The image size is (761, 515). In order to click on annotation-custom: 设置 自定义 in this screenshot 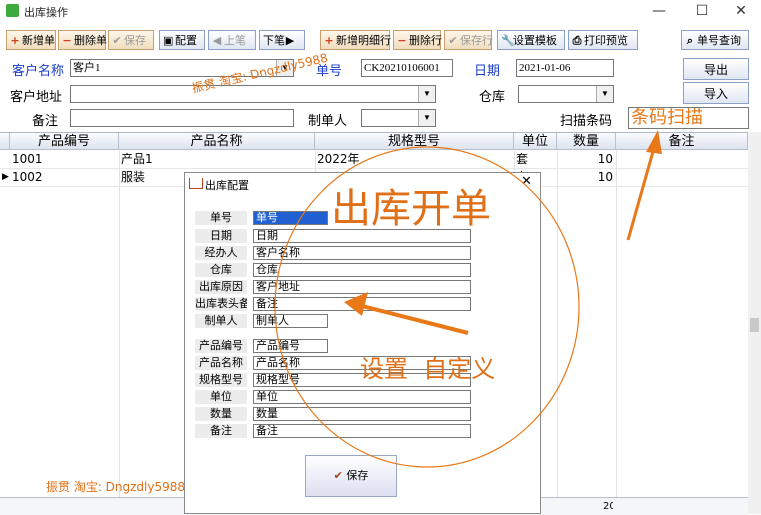, I will do `click(428, 369)`.